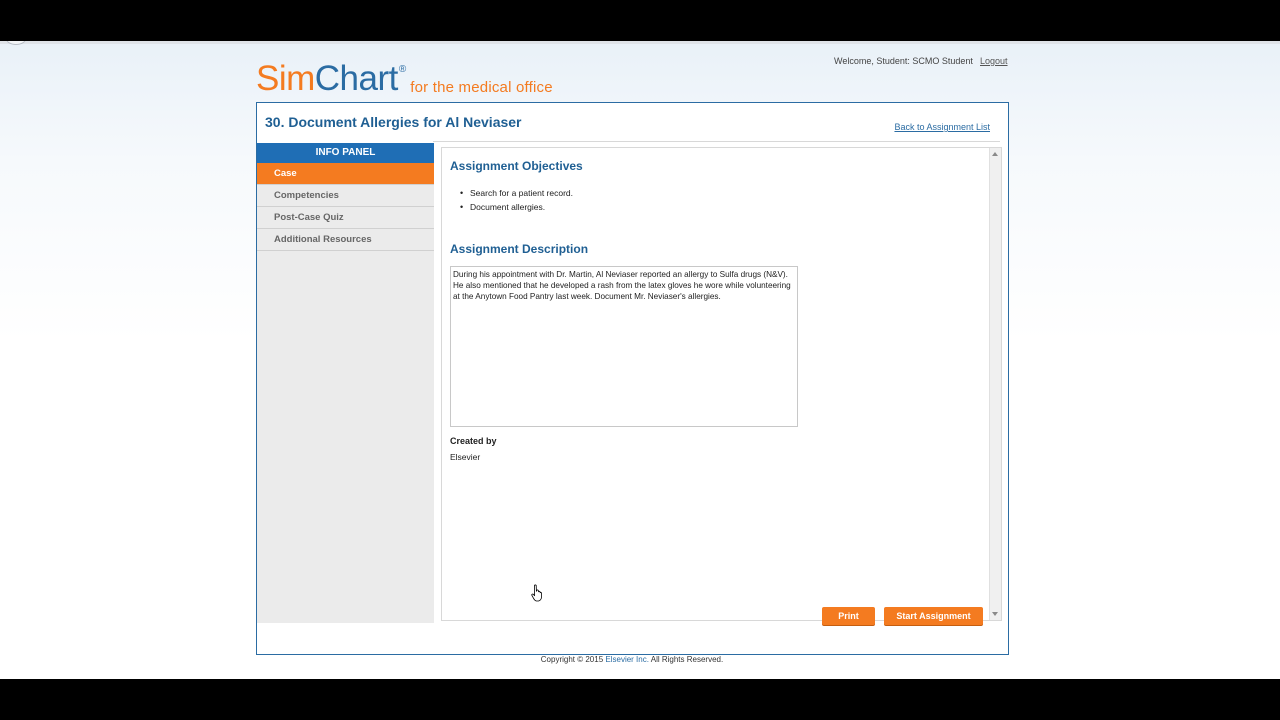 The image size is (1280, 720). Describe the element at coordinates (995, 384) in the screenshot. I see `content-scrollbar` at that location.